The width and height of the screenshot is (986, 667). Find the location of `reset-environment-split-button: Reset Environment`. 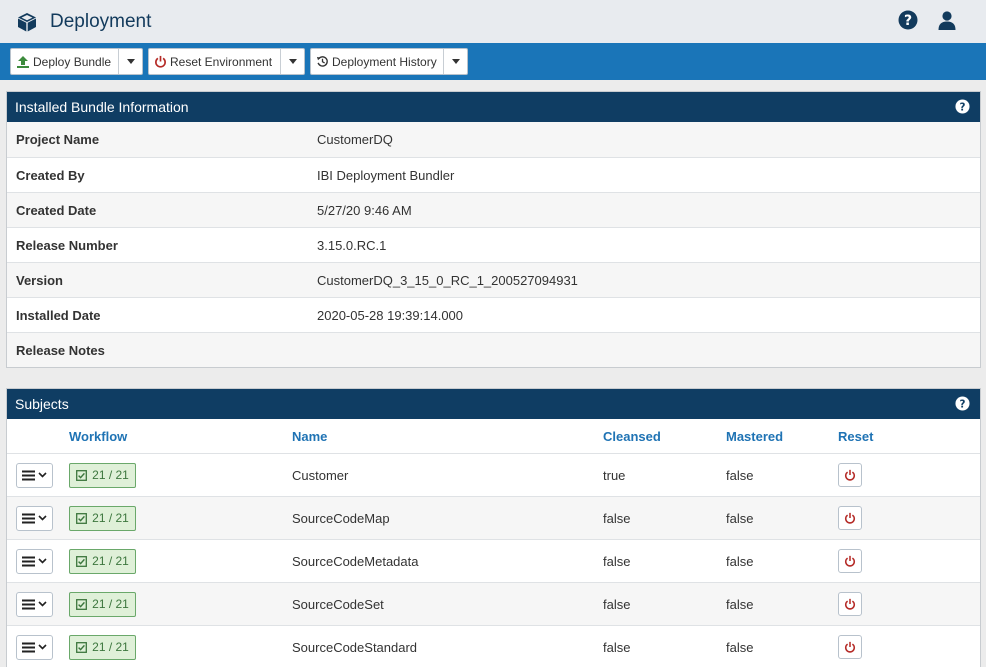

reset-environment-split-button: Reset Environment is located at coordinates (226, 61).